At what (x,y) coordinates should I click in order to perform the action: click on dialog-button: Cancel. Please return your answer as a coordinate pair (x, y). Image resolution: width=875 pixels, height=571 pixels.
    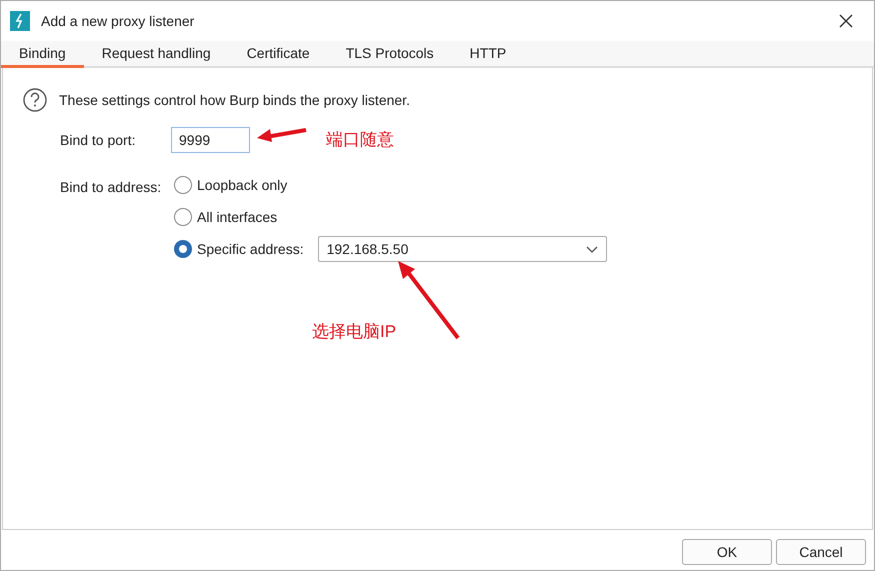
    Looking at the image, I should click on (821, 552).